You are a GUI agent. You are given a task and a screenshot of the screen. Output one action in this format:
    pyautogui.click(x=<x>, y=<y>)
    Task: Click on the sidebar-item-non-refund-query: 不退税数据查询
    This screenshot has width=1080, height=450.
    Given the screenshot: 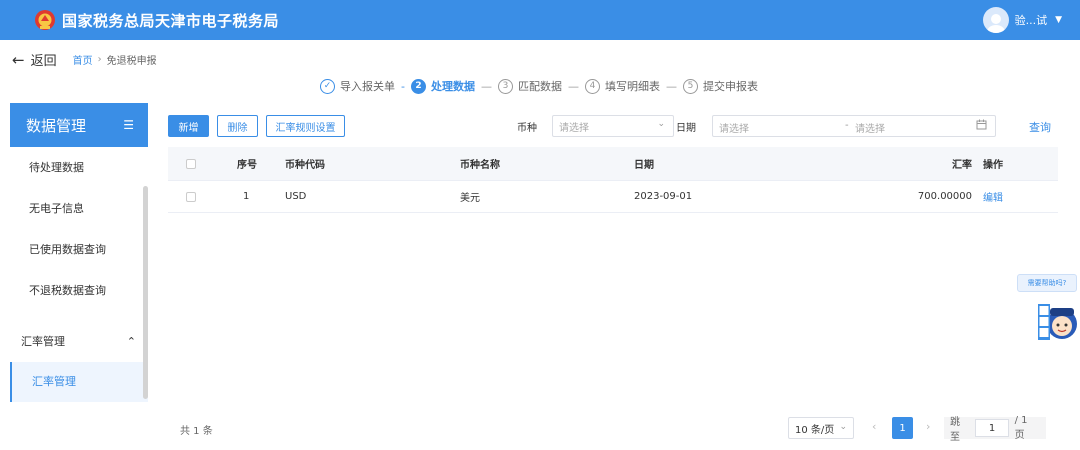 What is the action you would take?
    pyautogui.click(x=79, y=290)
    